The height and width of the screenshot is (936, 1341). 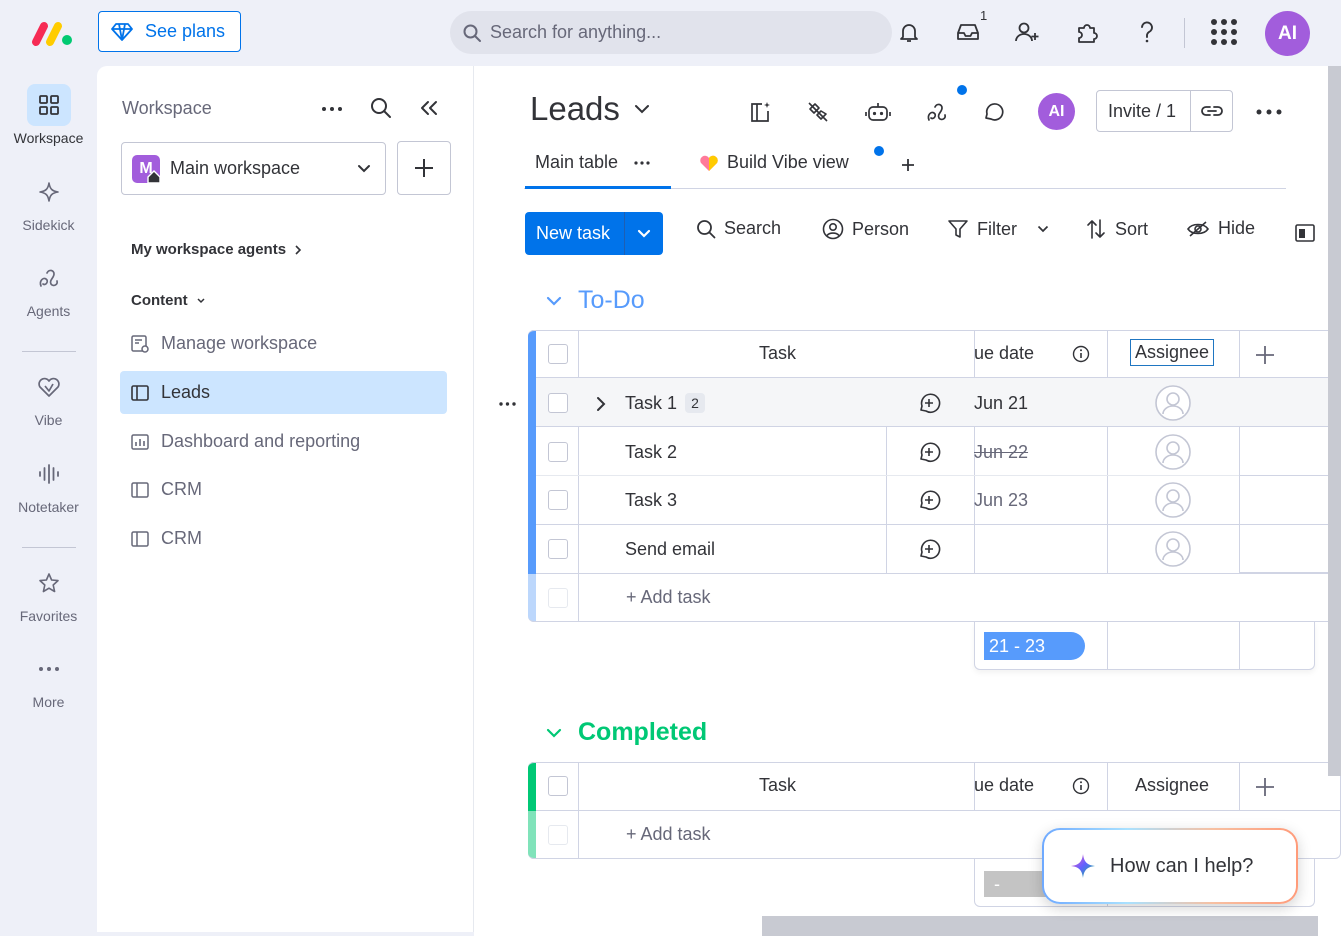 I want to click on apps-marketplace-icon, so click(x=1087, y=32).